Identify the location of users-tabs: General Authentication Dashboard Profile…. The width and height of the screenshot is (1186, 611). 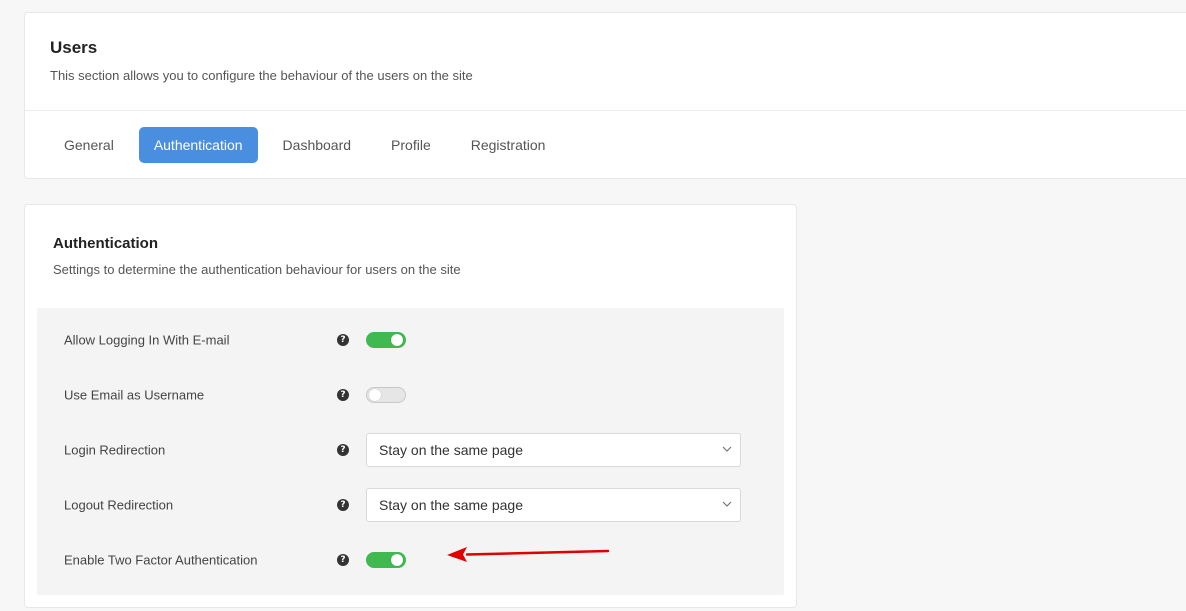
(309, 145).